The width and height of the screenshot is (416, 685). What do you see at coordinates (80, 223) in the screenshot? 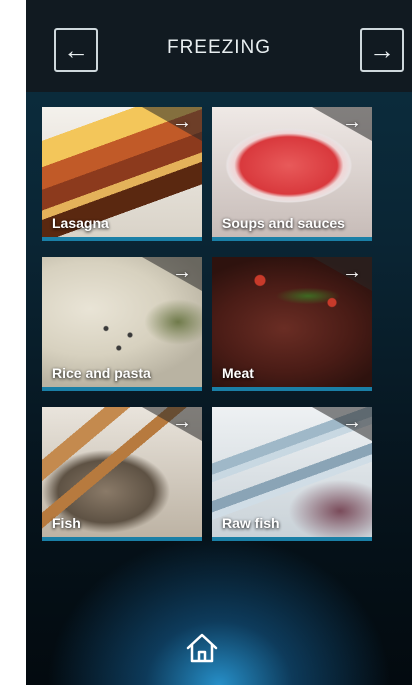
I see `tile-label: Lasagna` at bounding box center [80, 223].